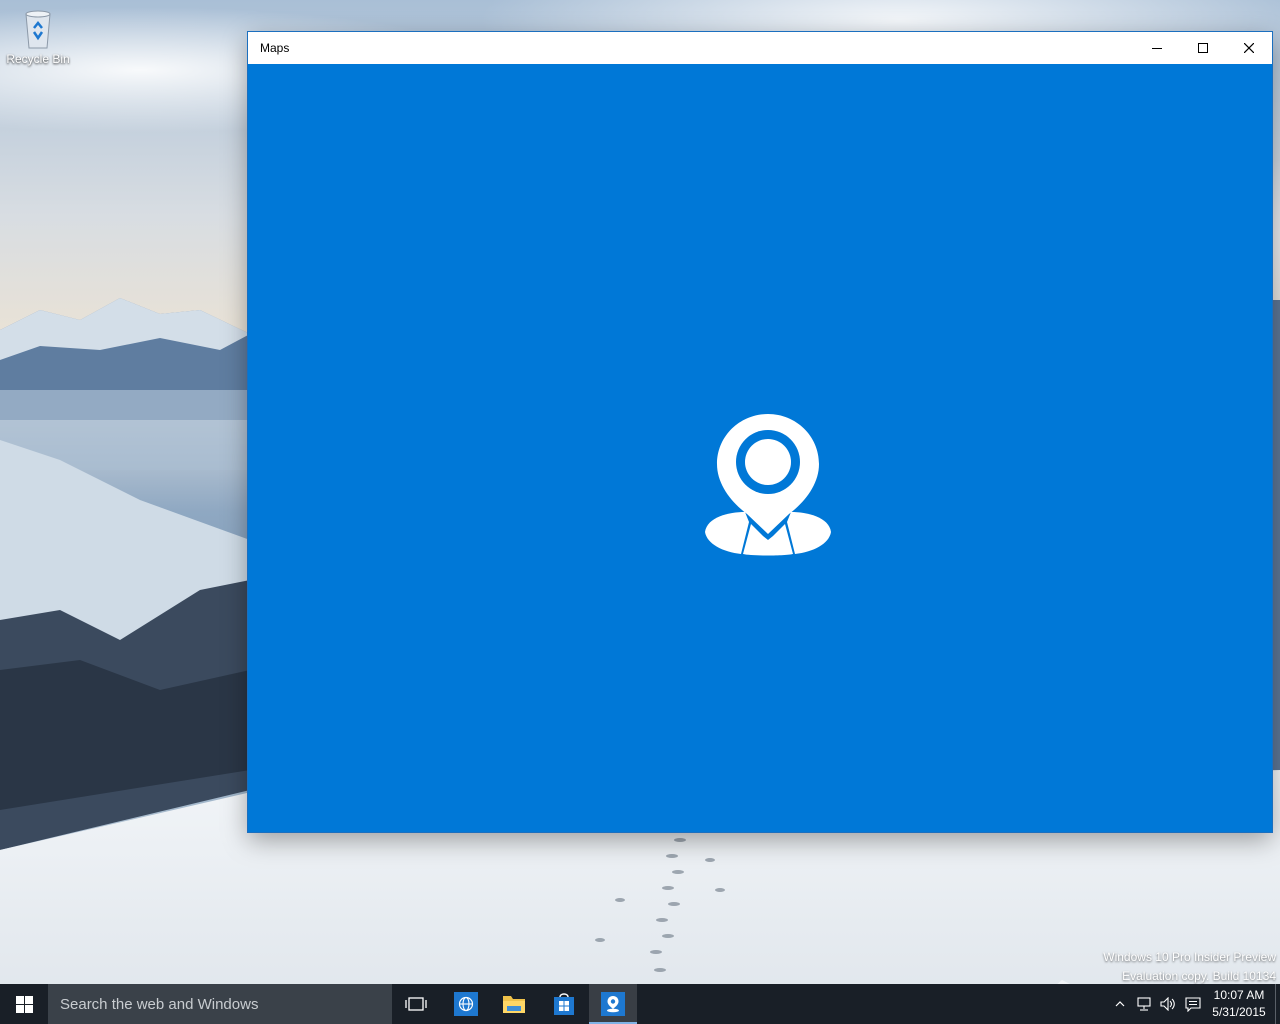 This screenshot has height=1024, width=1280. I want to click on windows-logo-icon, so click(24, 1004).